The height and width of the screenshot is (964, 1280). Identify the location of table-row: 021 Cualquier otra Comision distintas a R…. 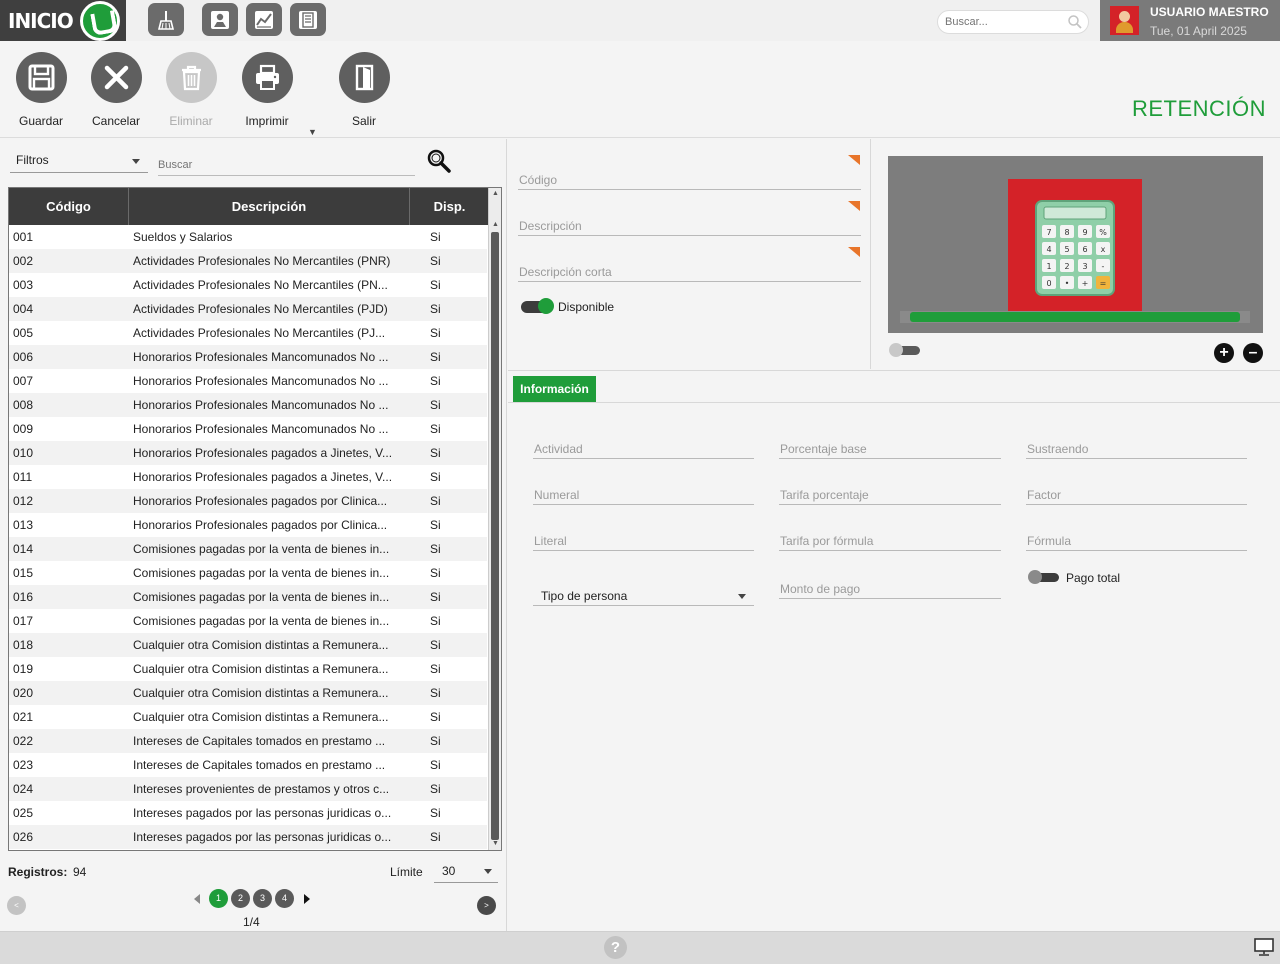
(248, 717).